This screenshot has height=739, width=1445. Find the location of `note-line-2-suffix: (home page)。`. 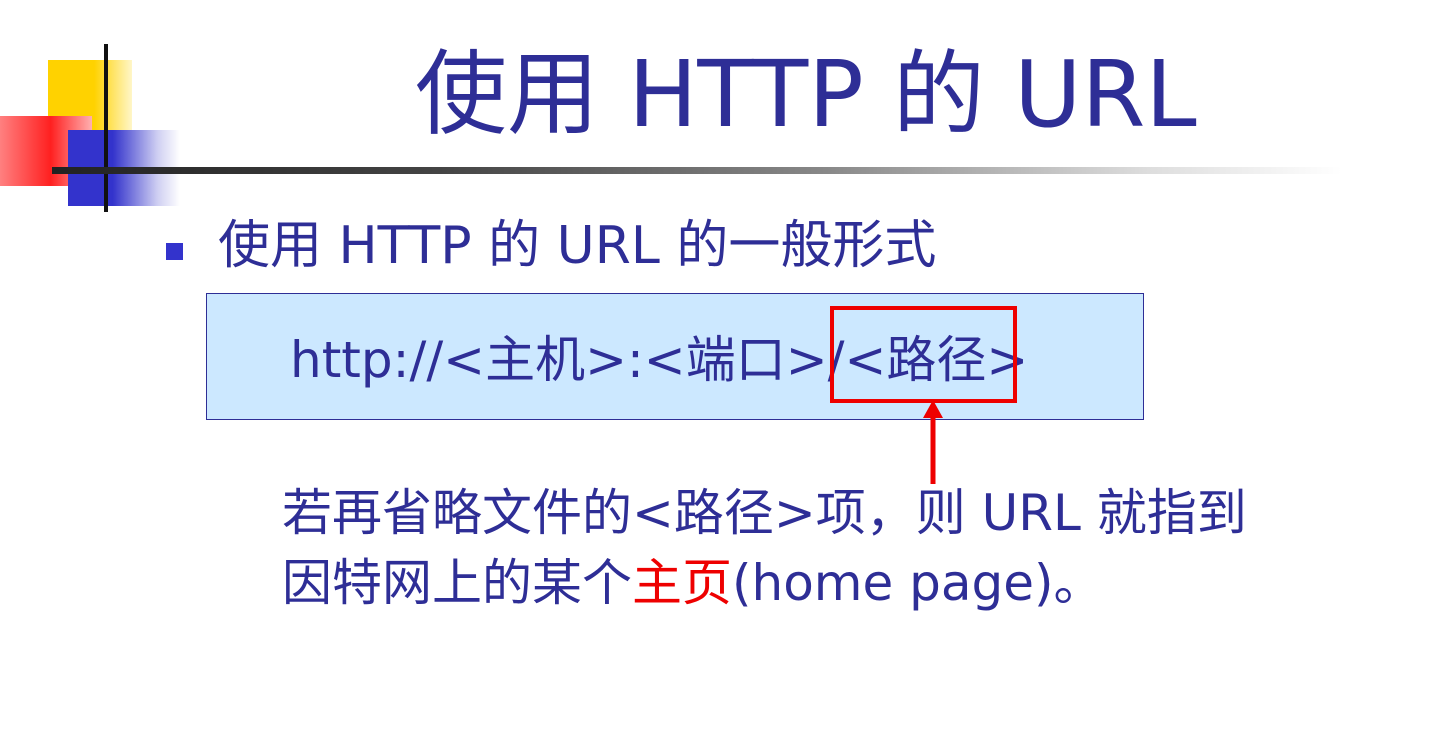

note-line-2-suffix: (home page)。 is located at coordinates (918, 583).